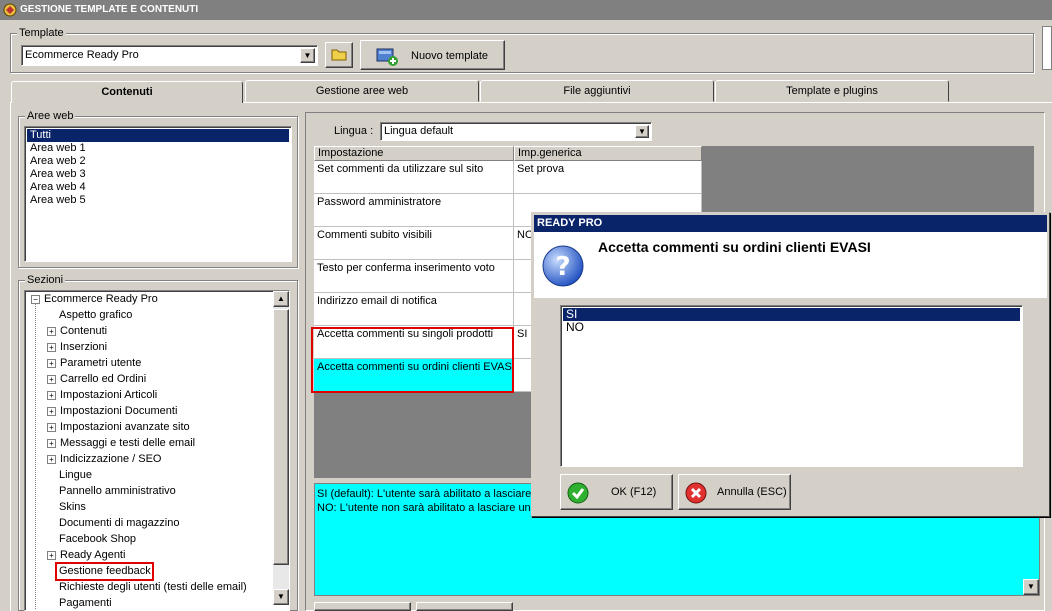 The image size is (1052, 611). What do you see at coordinates (119, 411) in the screenshot?
I see `tree-item-label: Impostazioni Documenti` at bounding box center [119, 411].